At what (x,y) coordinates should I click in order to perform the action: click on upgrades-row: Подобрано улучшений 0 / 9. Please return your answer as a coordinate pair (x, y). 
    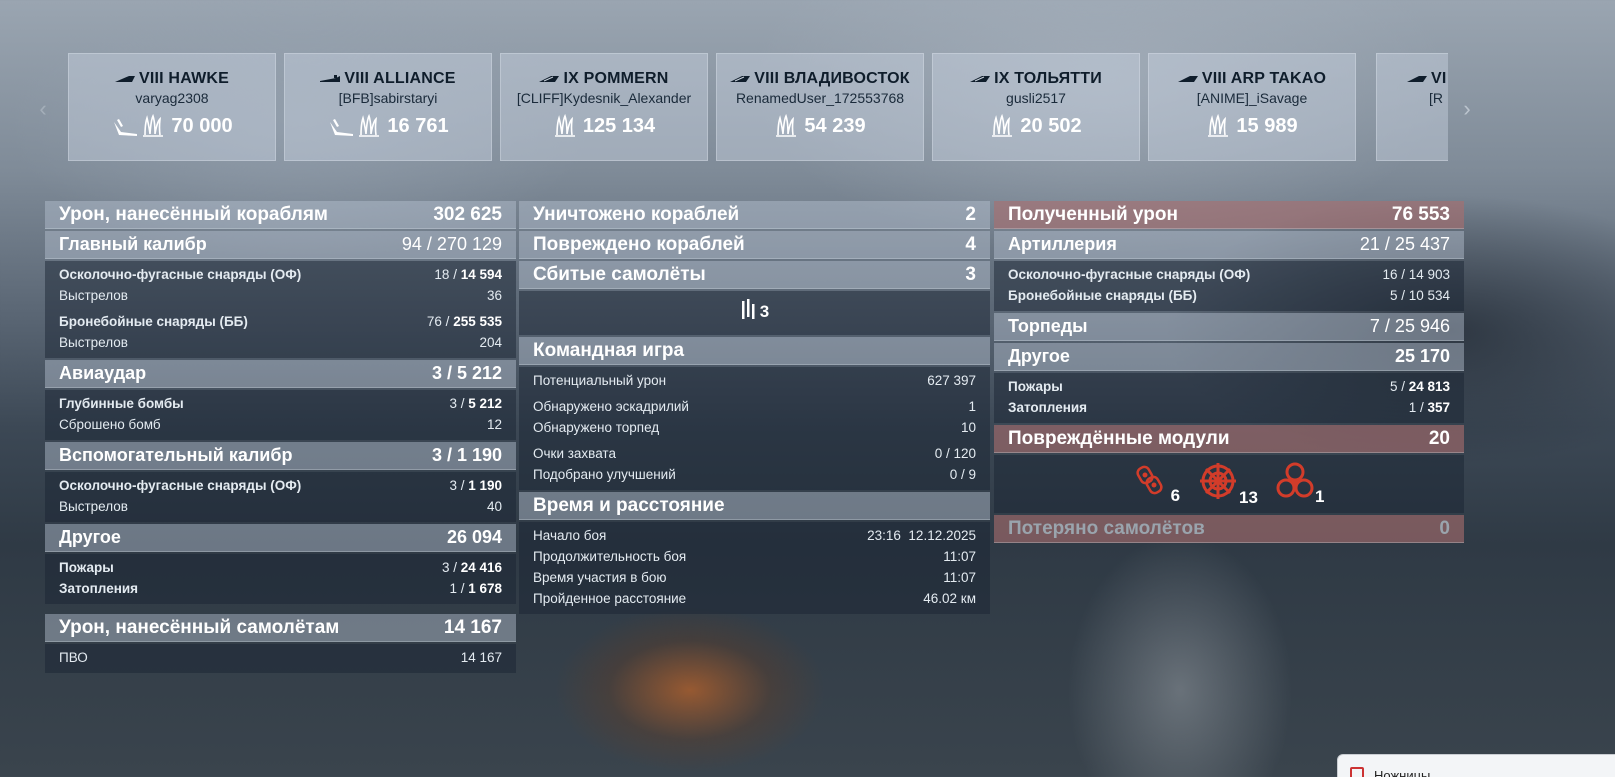
    Looking at the image, I should click on (754, 474).